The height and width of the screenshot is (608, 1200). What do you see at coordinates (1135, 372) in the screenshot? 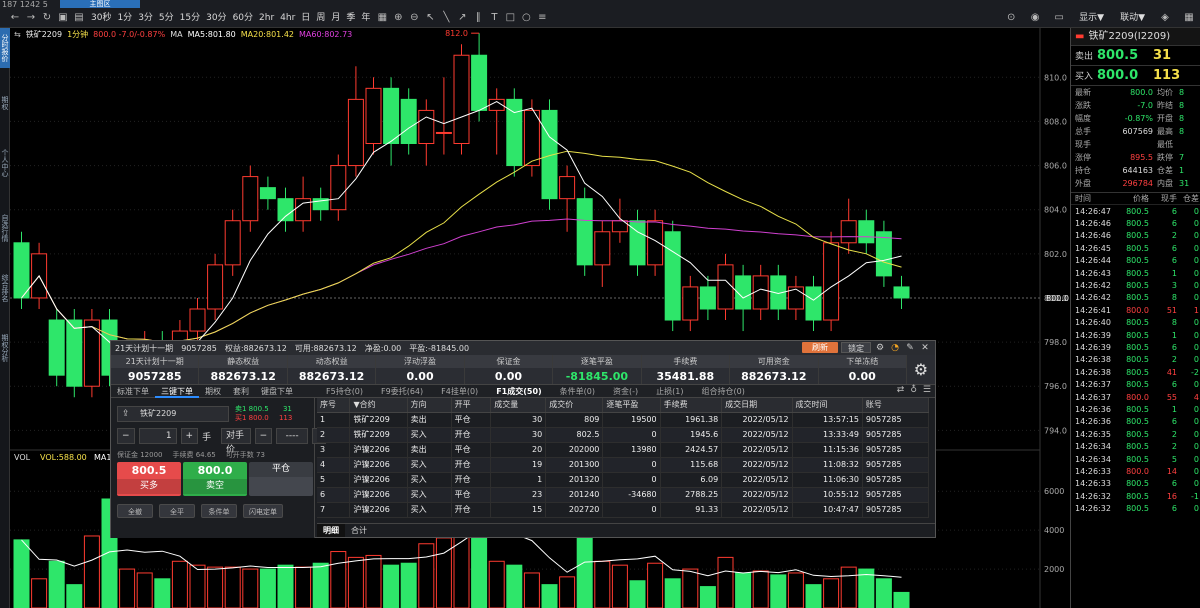
I see `tick-row: 14:26:38 800.5 41 -2` at bounding box center [1135, 372].